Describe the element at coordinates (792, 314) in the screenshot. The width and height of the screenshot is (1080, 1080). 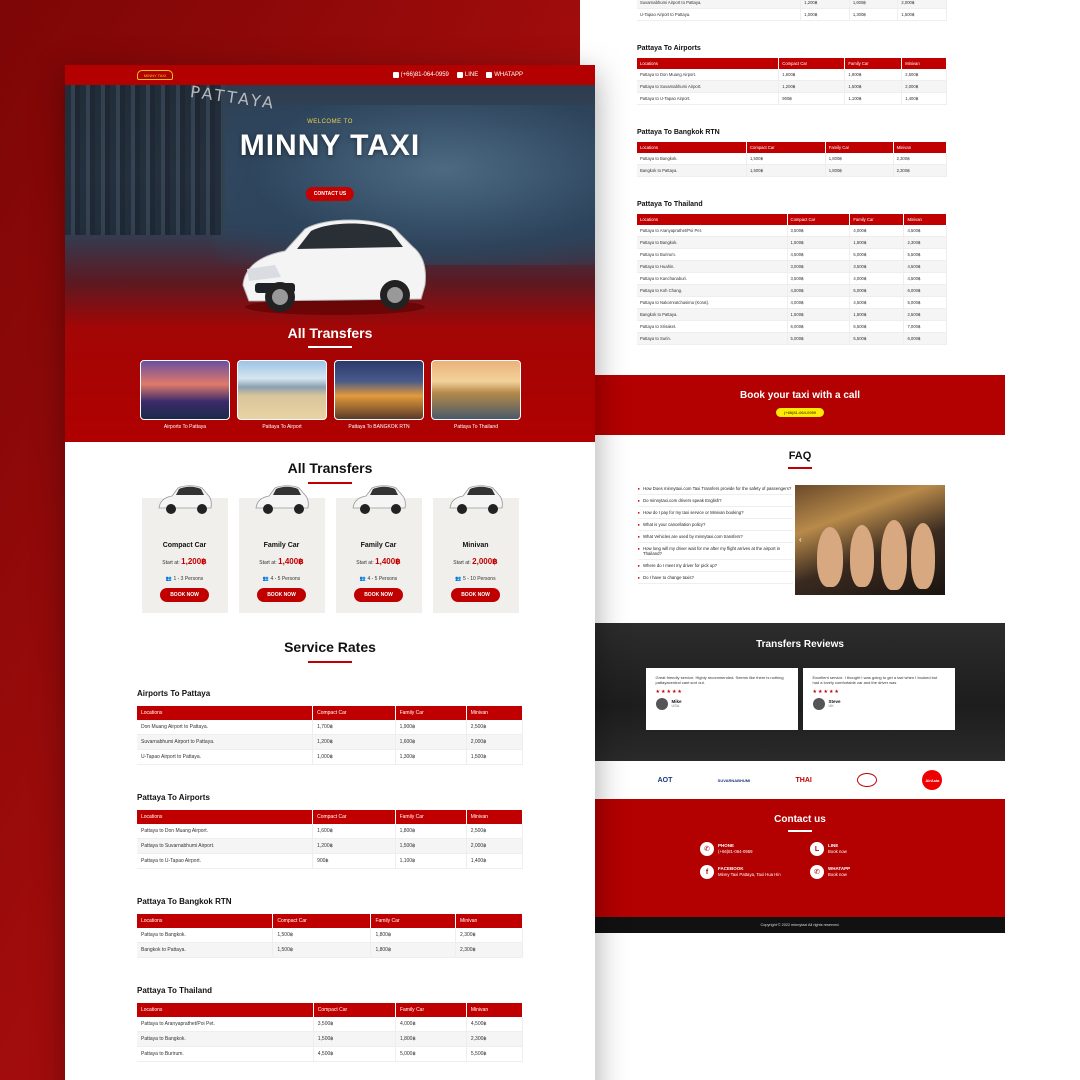
I see `table-row: Bangkok to Pattaya. 1,500฿ 1,800฿ 2,500฿` at that location.